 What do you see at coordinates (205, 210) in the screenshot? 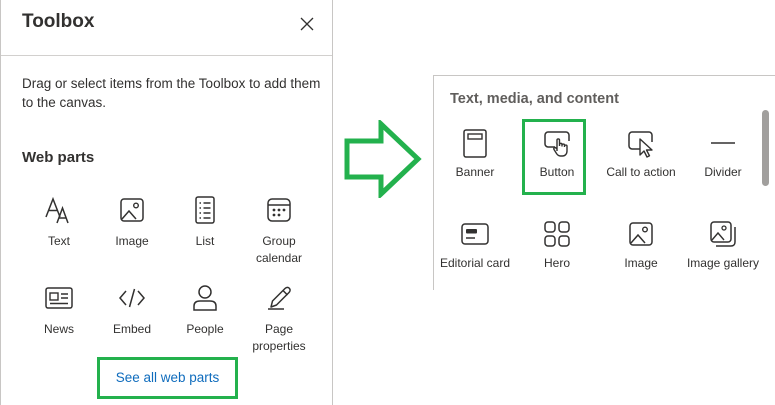
I see `list-icon` at bounding box center [205, 210].